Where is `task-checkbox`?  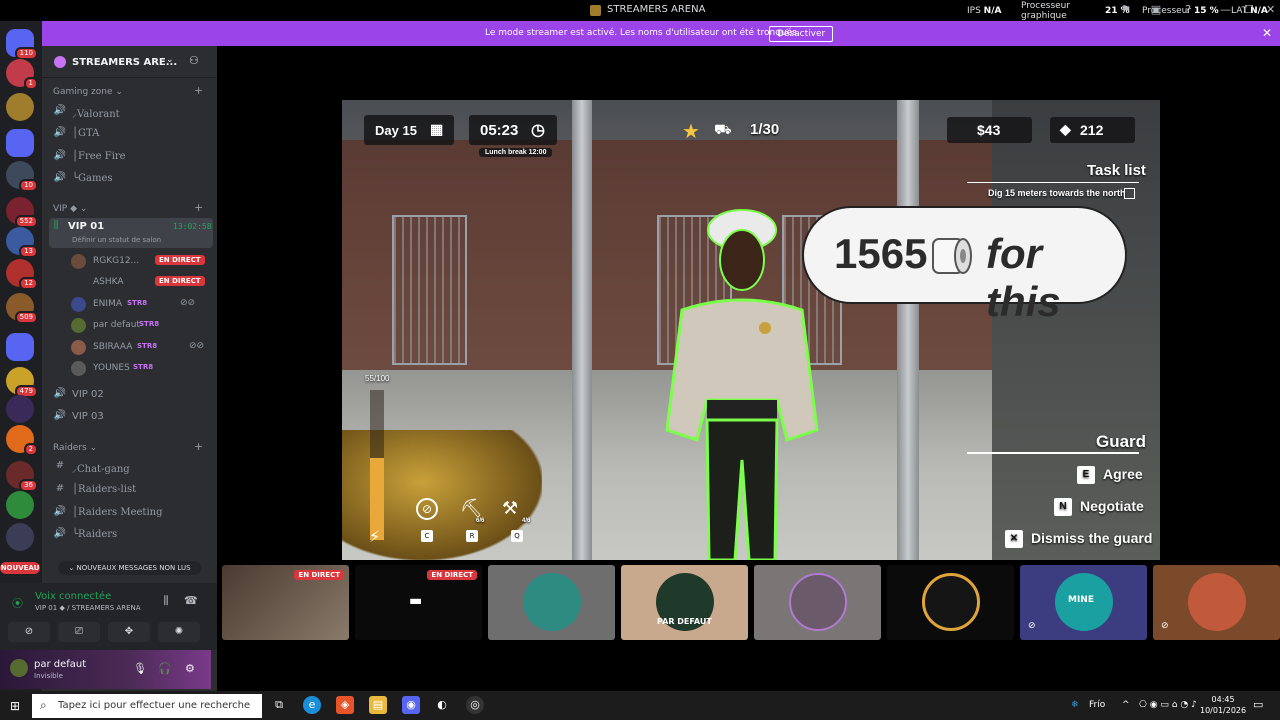
task-checkbox is located at coordinates (1129, 193).